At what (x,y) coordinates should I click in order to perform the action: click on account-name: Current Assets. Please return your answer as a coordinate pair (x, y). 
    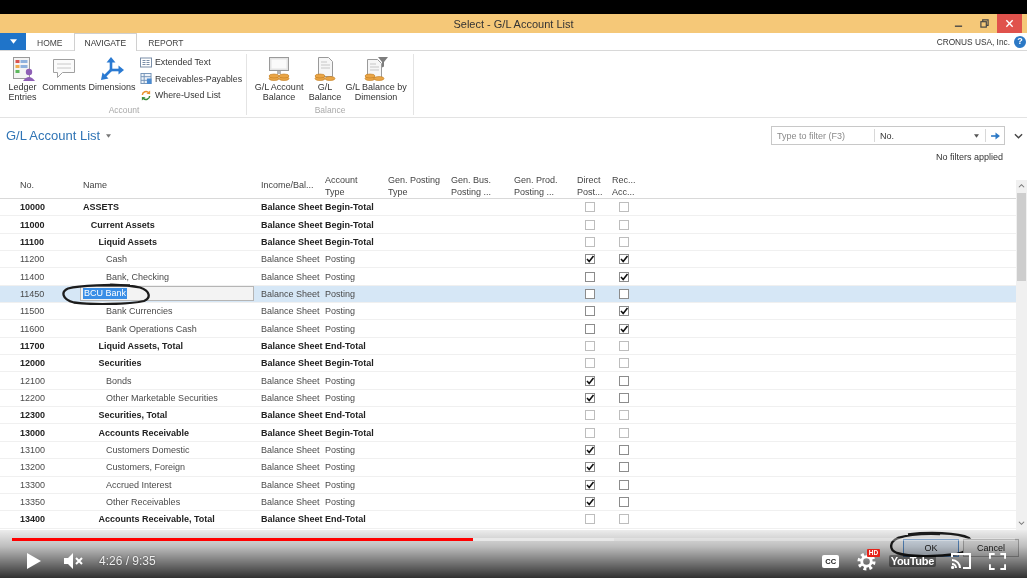
    Looking at the image, I should click on (122, 224).